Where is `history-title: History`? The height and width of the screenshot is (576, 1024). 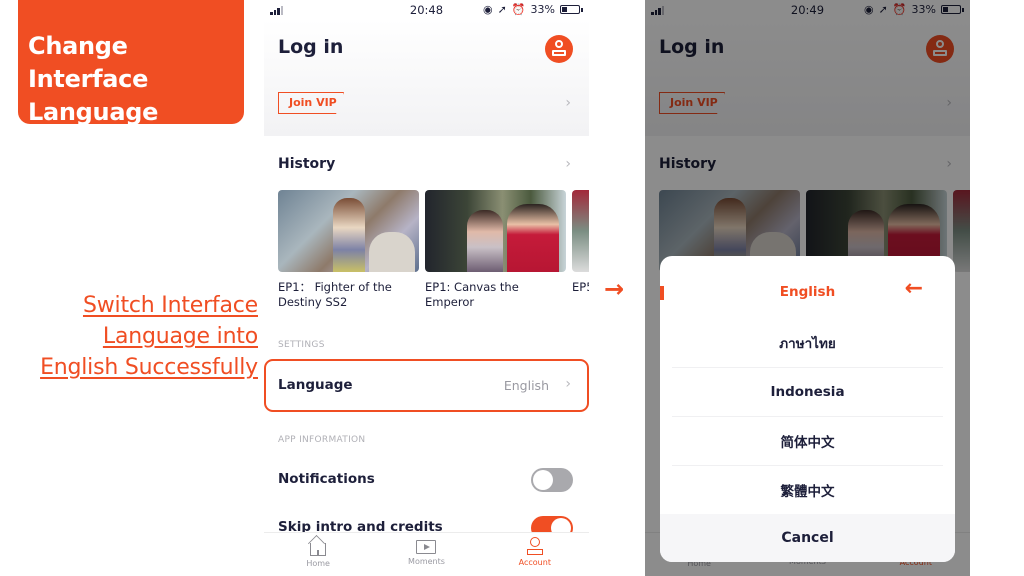 history-title: History is located at coordinates (307, 164).